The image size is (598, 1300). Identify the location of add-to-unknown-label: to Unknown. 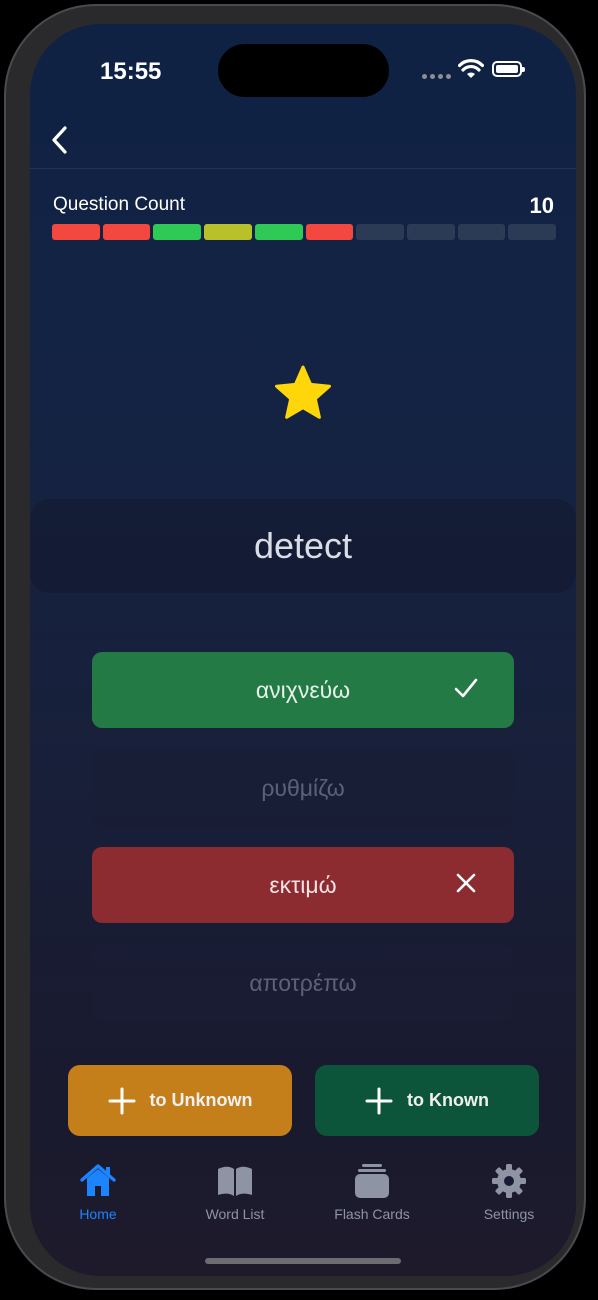
(201, 1100).